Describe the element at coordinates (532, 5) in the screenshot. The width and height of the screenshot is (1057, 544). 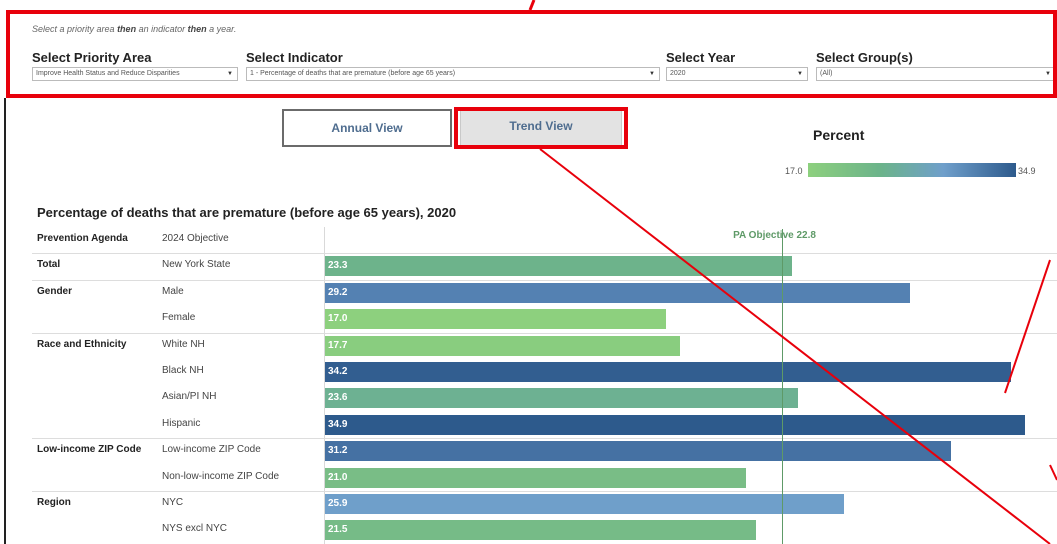
I see `annotation-arrow-top` at that location.